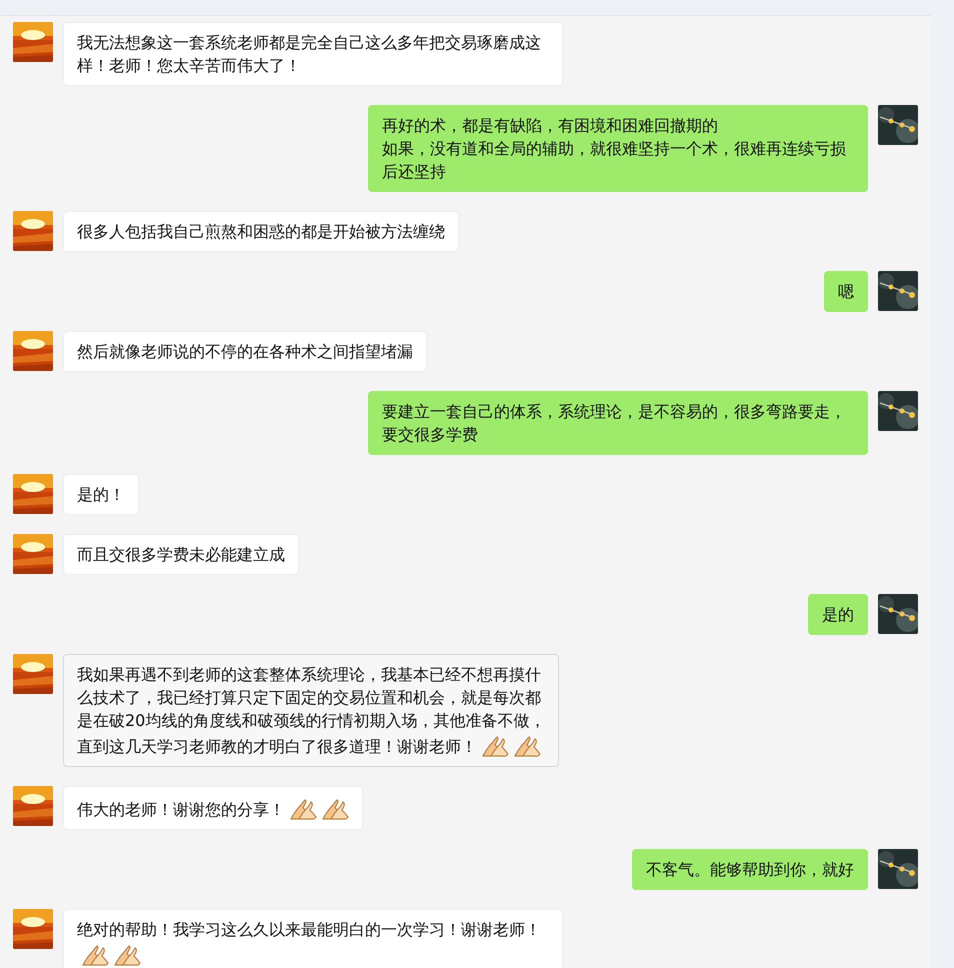 This screenshot has width=954, height=968. Describe the element at coordinates (311, 720) in the screenshot. I see `message-text: 是在破20均线的角度线和破颈线的行情初期入场，其他准备不做，` at that location.